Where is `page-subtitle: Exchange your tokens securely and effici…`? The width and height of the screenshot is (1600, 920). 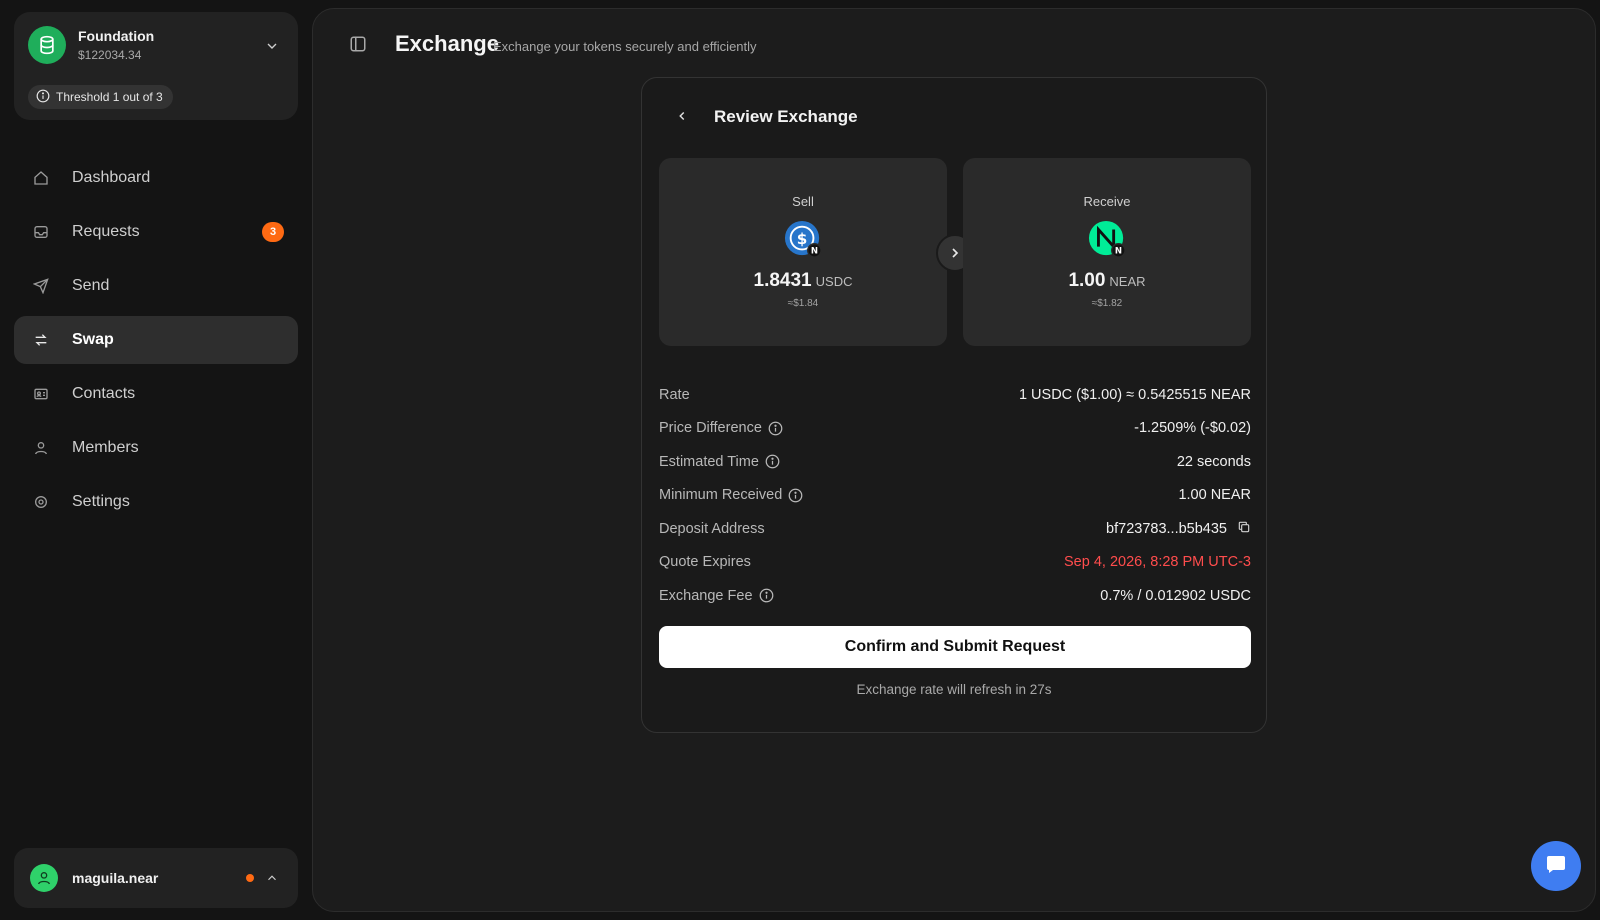 page-subtitle: Exchange your tokens securely and effici… is located at coordinates (625, 46).